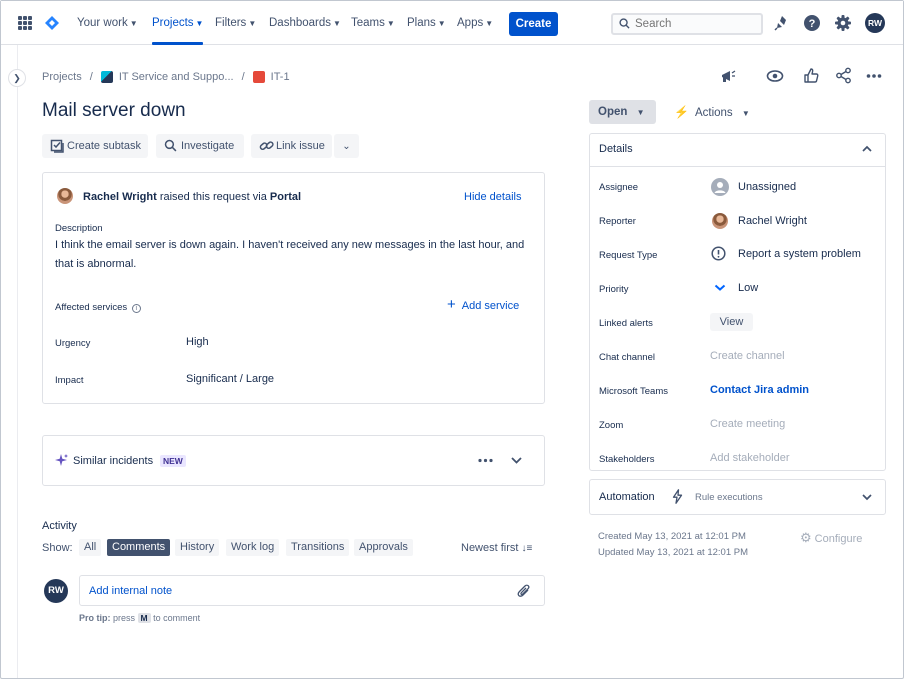 The image size is (904, 679). What do you see at coordinates (318, 547) in the screenshot?
I see `filter-transitions: Transitions` at bounding box center [318, 547].